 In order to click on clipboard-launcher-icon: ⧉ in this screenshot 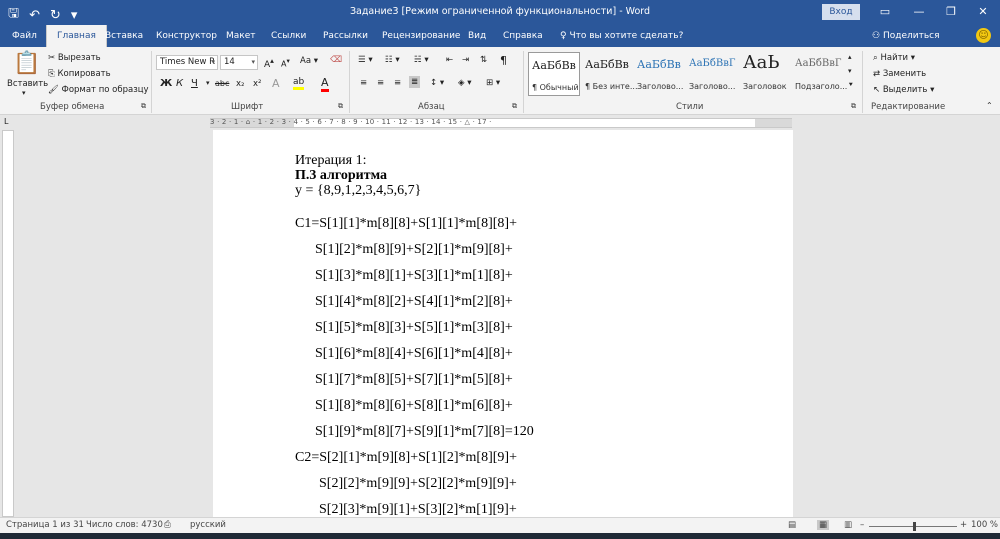, I will do `click(143, 106)`.